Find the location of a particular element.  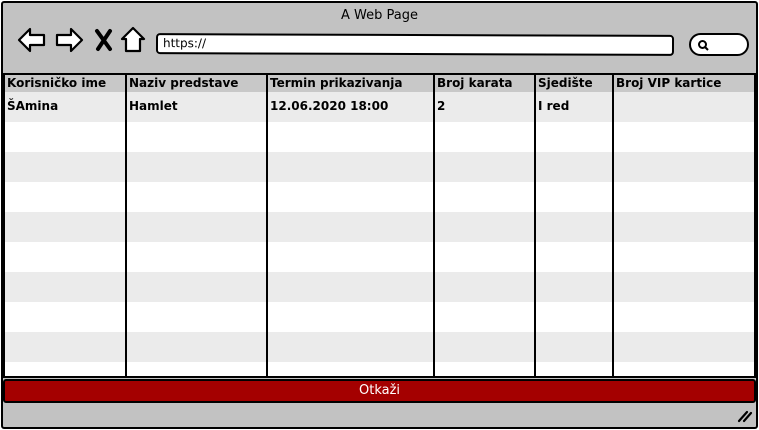

back-arrow-icon is located at coordinates (32, 40).